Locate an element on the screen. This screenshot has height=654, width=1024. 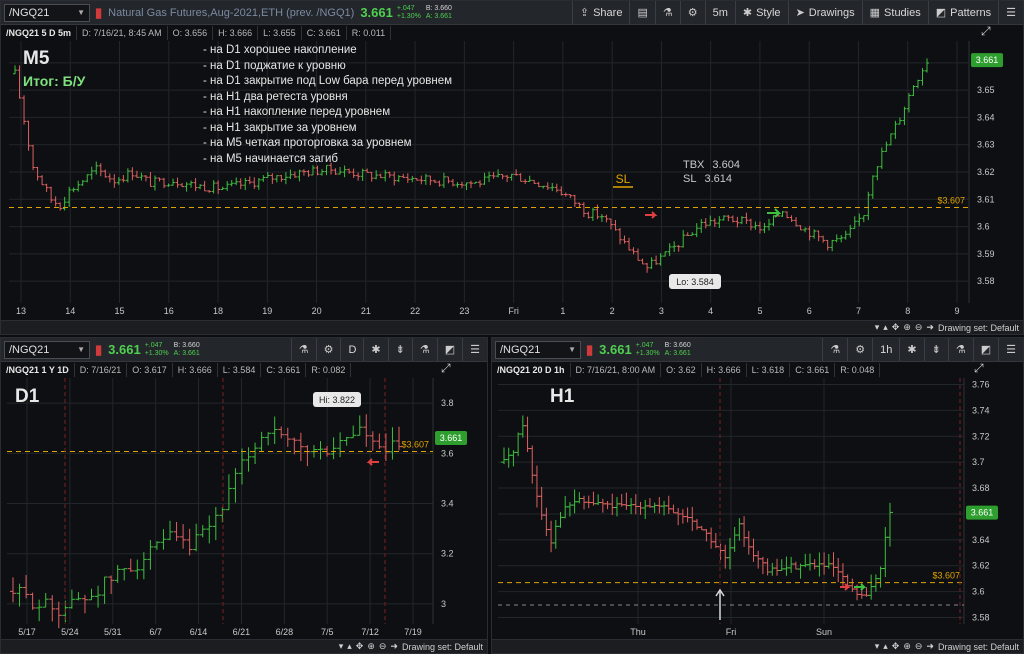
y-tick-label: 3.74 is located at coordinates (981, 410).